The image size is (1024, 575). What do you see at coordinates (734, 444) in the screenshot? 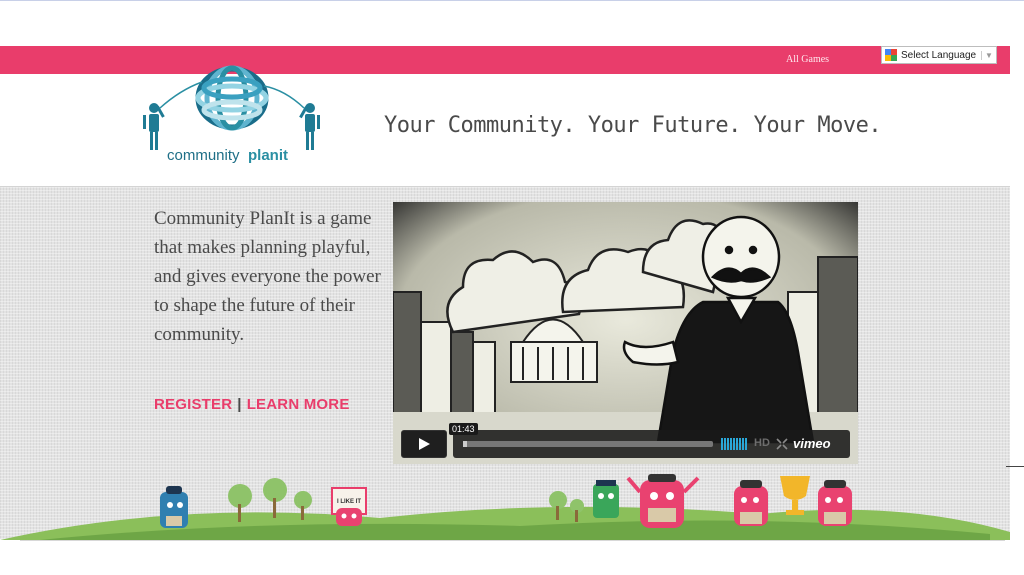
I see `volume-control` at bounding box center [734, 444].